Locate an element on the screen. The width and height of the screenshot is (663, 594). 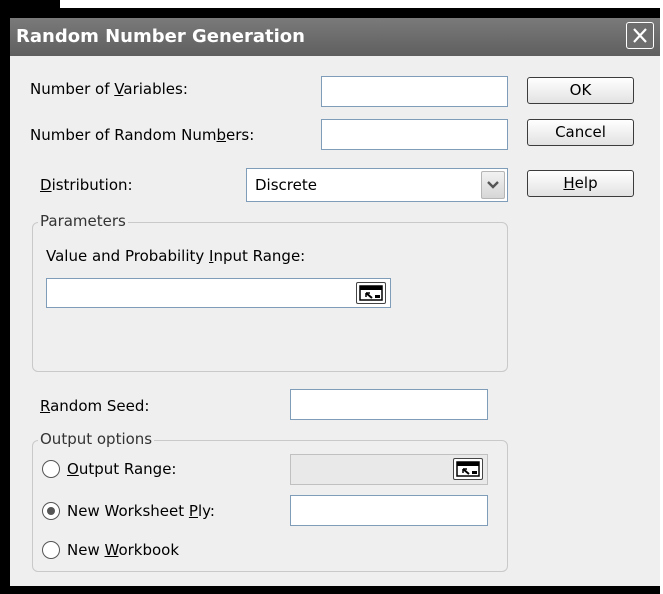
value-probability-range-label: Value and Probability Input Range: is located at coordinates (176, 256).